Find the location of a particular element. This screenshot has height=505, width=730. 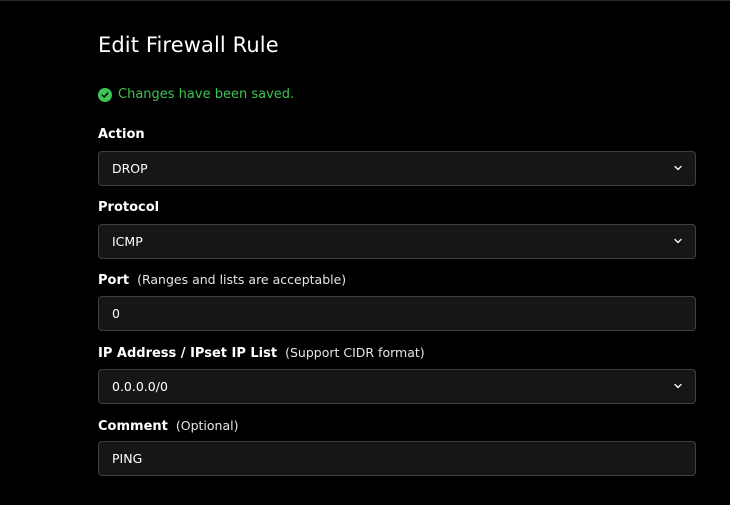

protocol-label: Protocol is located at coordinates (128, 207).